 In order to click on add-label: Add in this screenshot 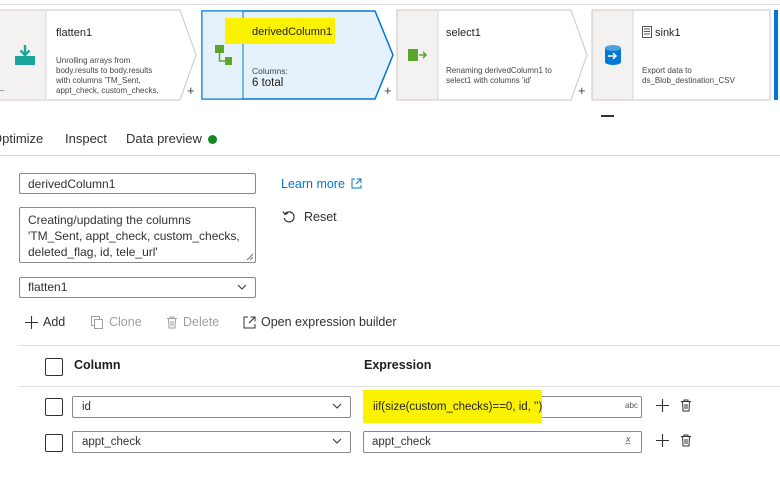, I will do `click(54, 322)`.